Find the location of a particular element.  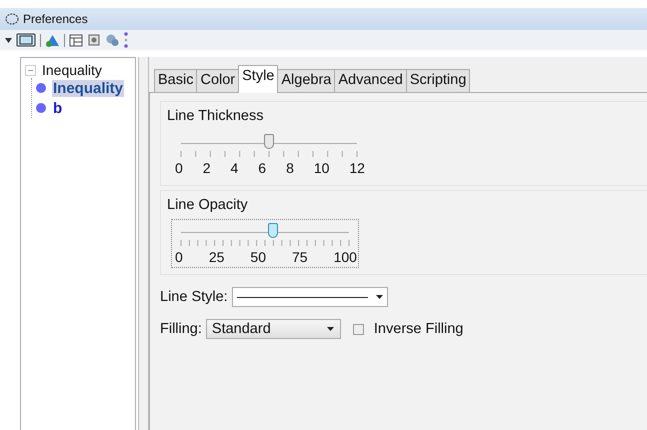

tick-label: 100 is located at coordinates (345, 257).